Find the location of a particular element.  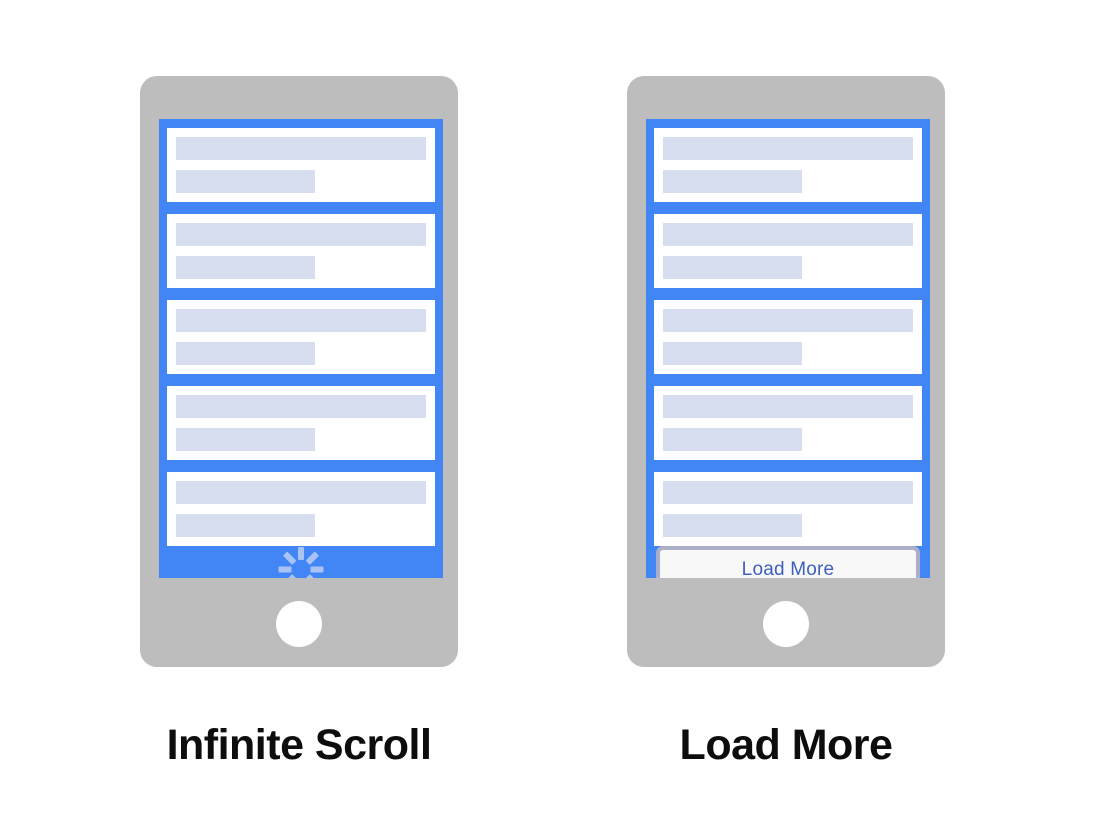

content-feed-load-more is located at coordinates (788, 337).